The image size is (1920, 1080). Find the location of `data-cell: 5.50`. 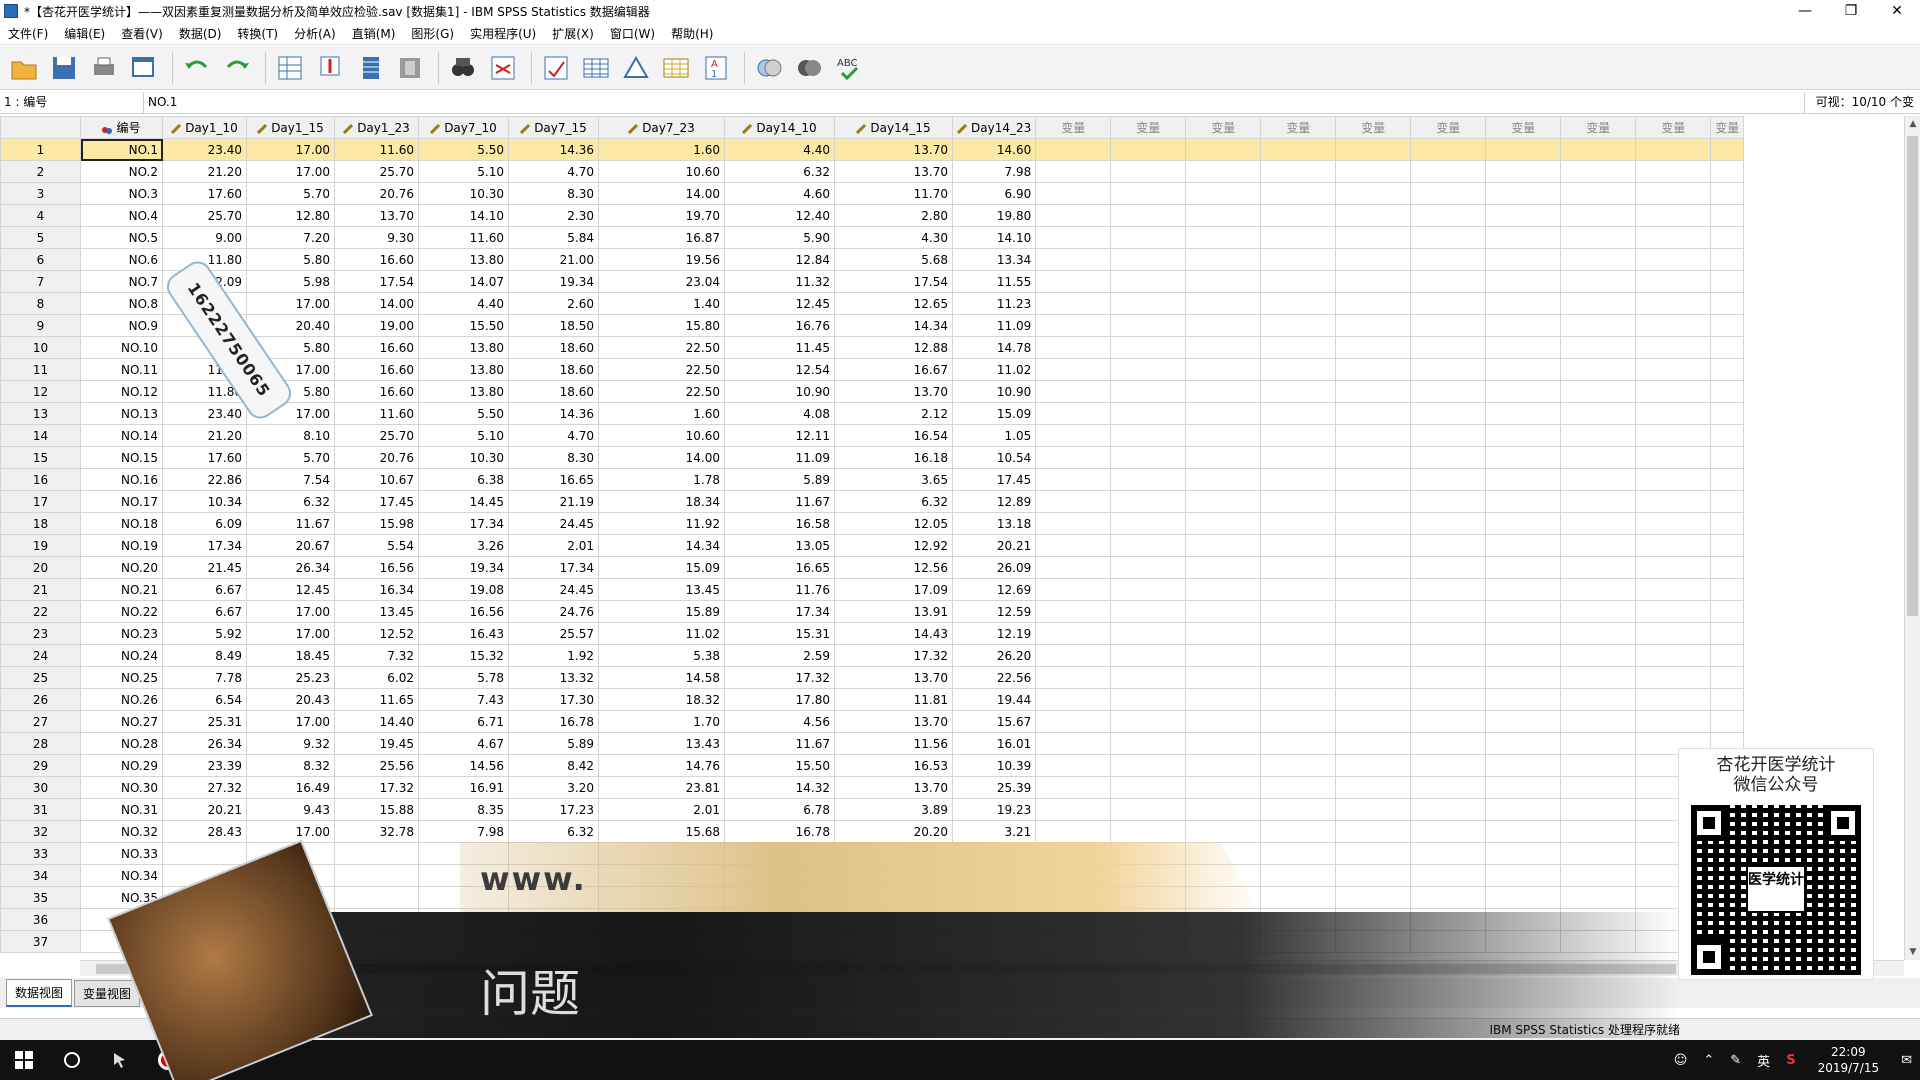

data-cell: 5.50 is located at coordinates (463, 149).